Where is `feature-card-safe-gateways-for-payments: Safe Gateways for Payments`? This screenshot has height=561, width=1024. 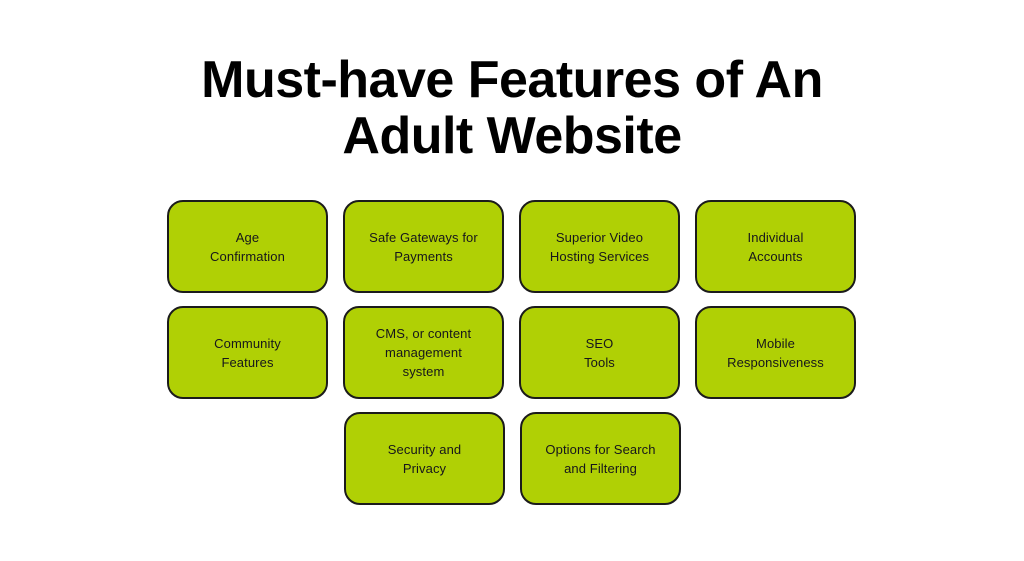 feature-card-safe-gateways-for-payments: Safe Gateways for Payments is located at coordinates (423, 246).